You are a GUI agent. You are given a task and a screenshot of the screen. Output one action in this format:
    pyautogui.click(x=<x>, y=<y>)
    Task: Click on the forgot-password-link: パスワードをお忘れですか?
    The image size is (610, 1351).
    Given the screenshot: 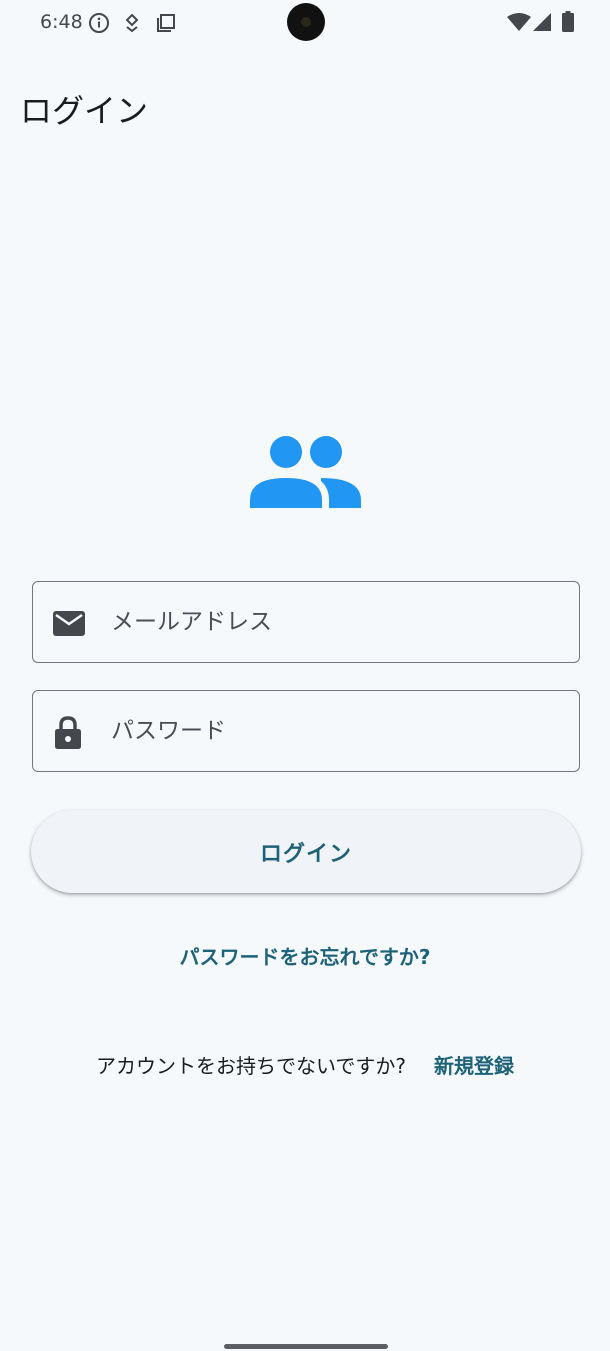 What is the action you would take?
    pyautogui.click(x=305, y=955)
    